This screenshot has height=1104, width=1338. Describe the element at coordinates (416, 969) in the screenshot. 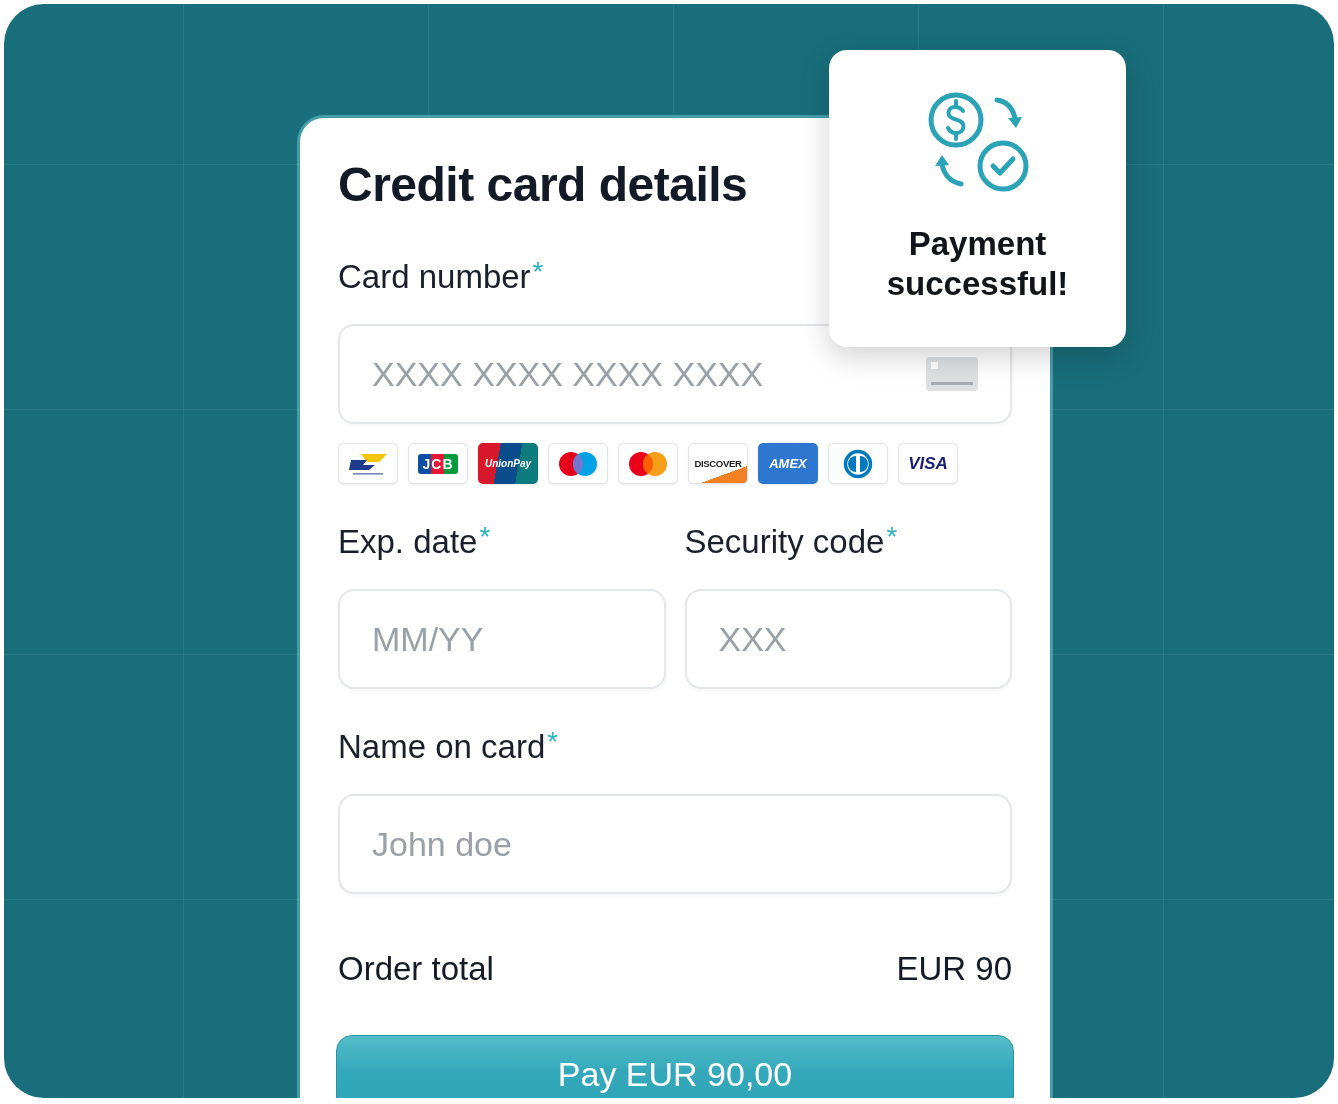

I see `order-total-label: Order total` at that location.